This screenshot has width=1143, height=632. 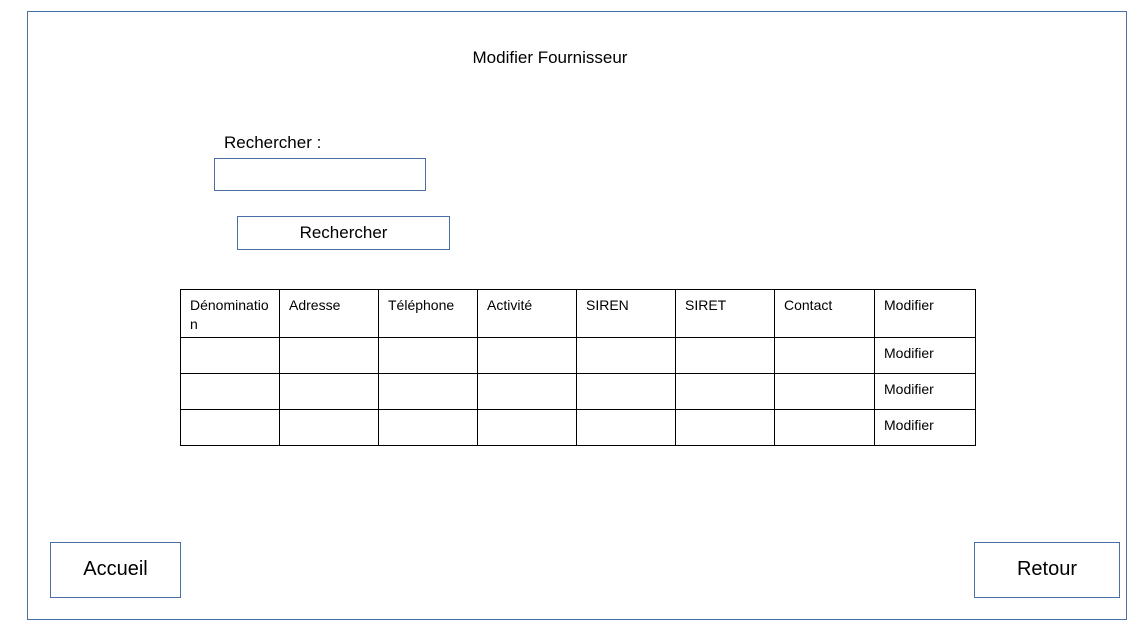 What do you see at coordinates (626, 313) in the screenshot?
I see `column-header-siren: SIREN` at bounding box center [626, 313].